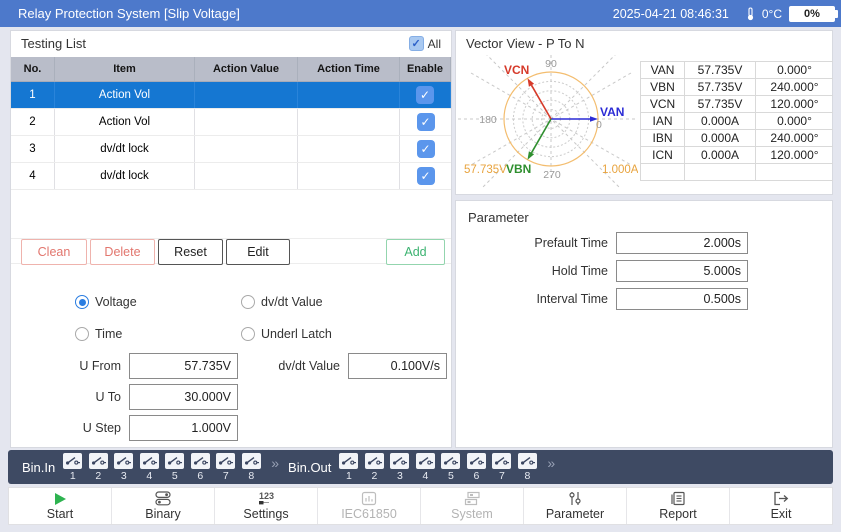 The image size is (841, 532). I want to click on battery-percent: 0%, so click(812, 13).